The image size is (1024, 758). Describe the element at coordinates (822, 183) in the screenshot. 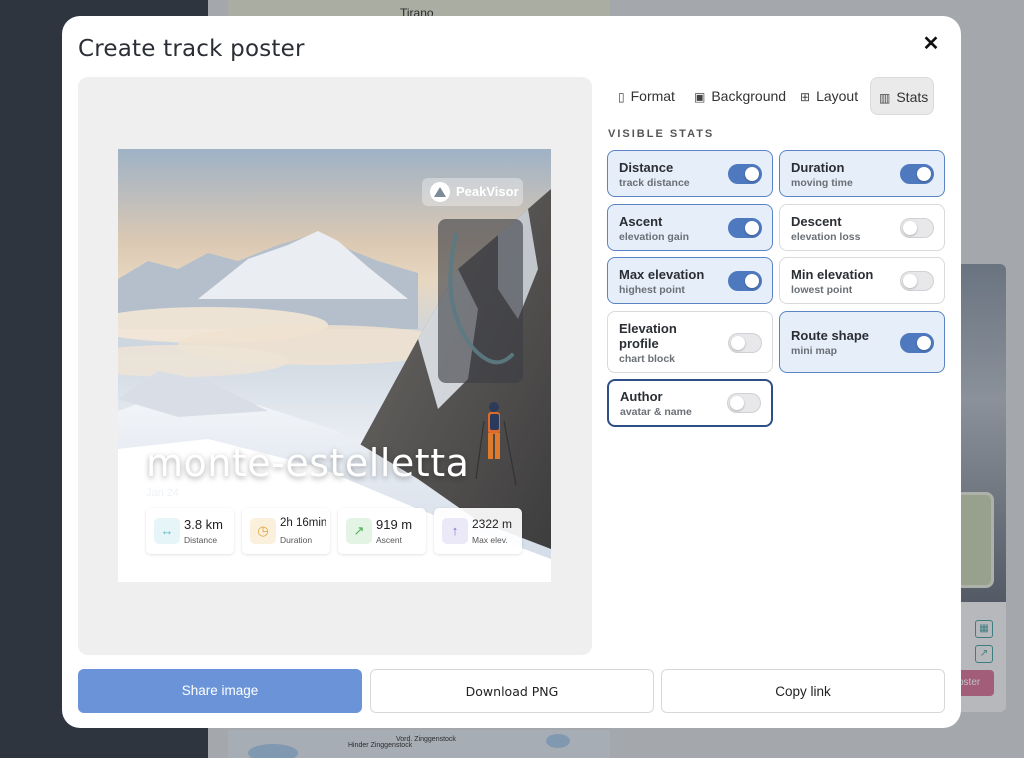

I see `option-subtitle: moving time` at that location.